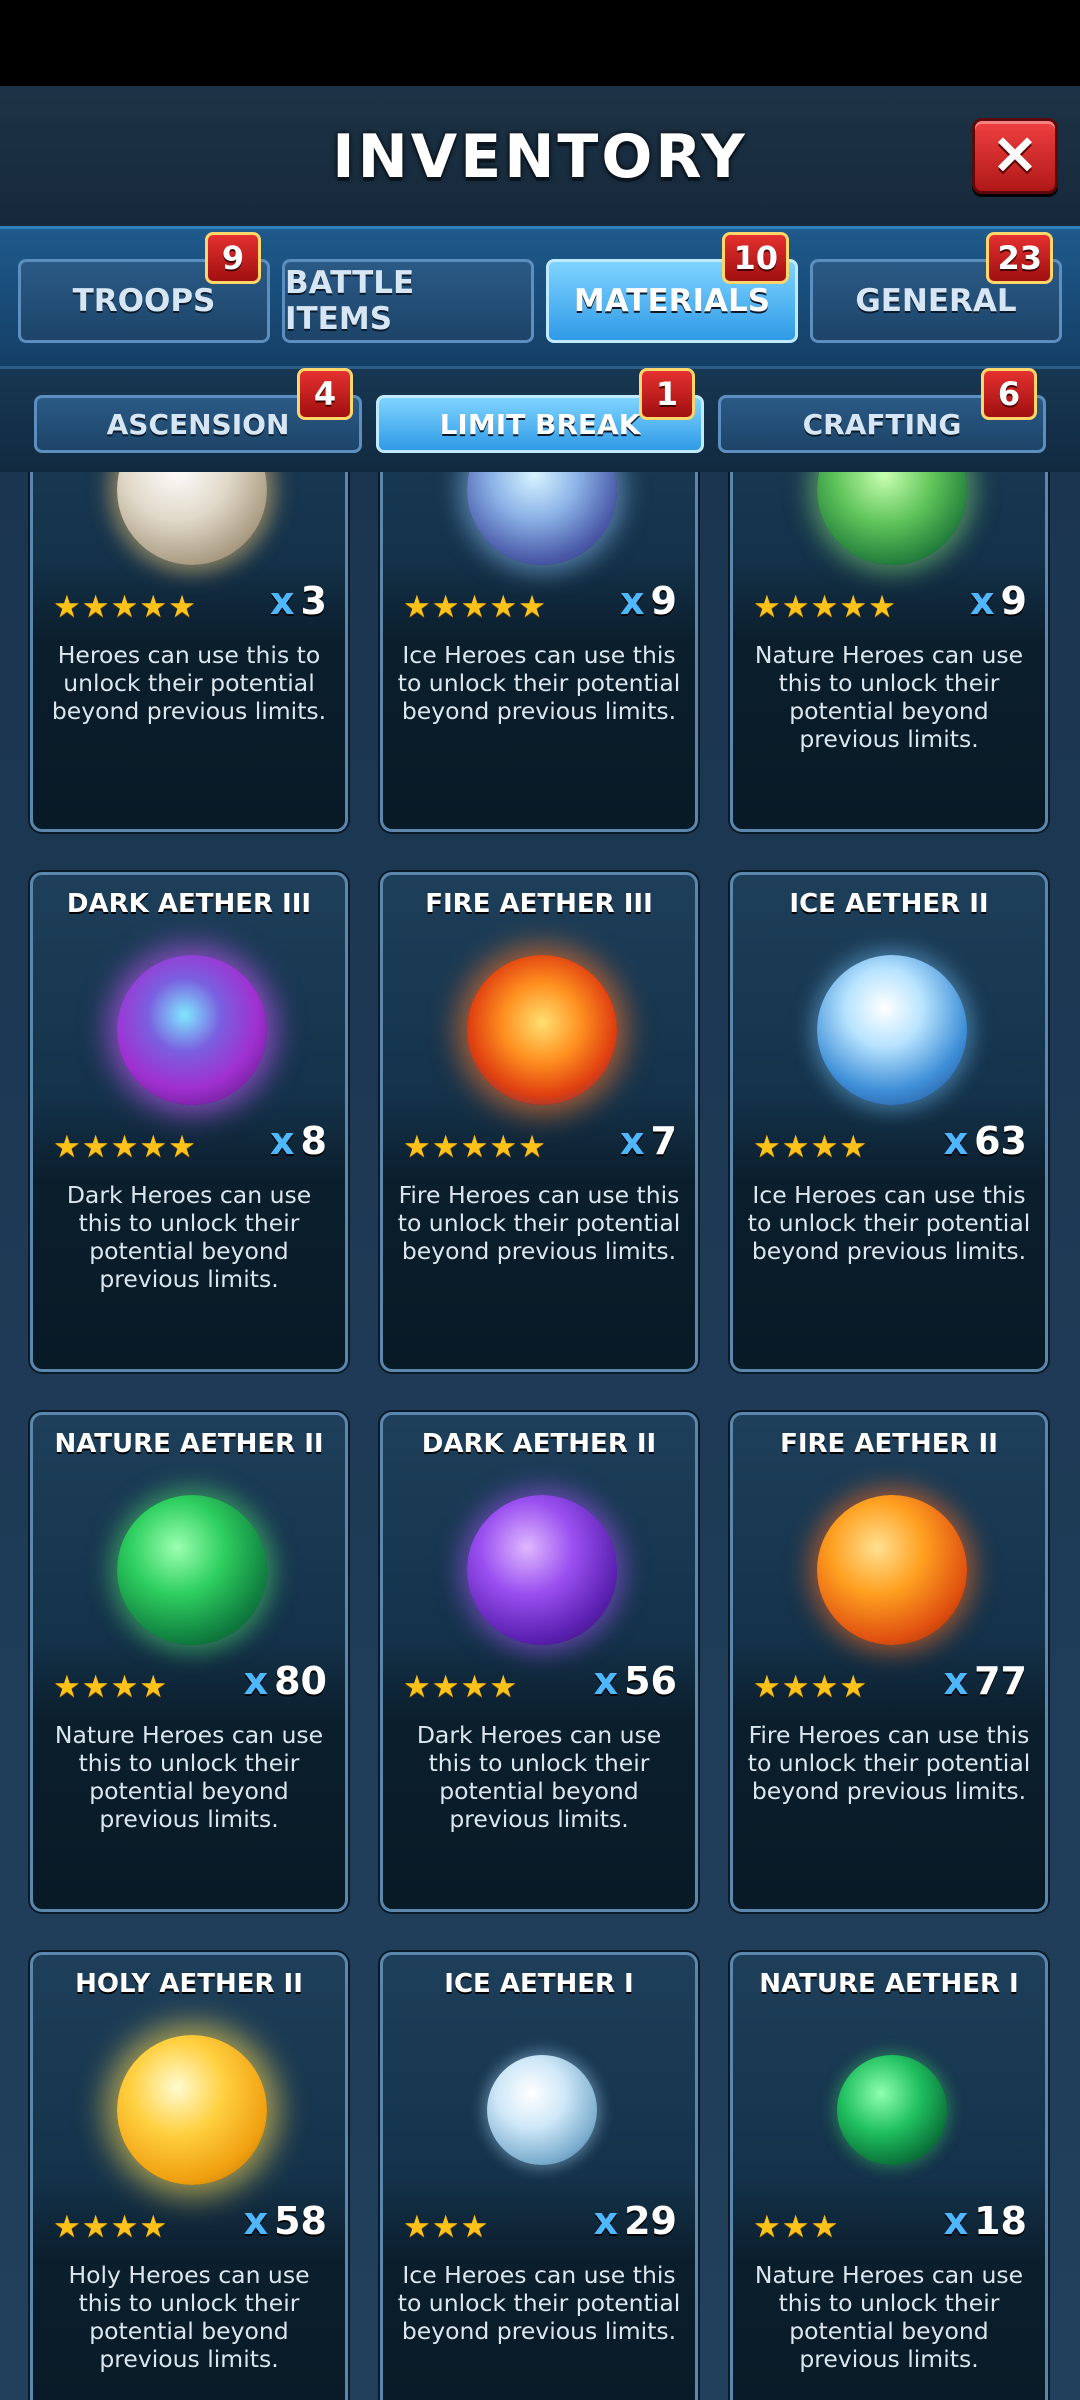  I want to click on count-value: 63, so click(1000, 1141).